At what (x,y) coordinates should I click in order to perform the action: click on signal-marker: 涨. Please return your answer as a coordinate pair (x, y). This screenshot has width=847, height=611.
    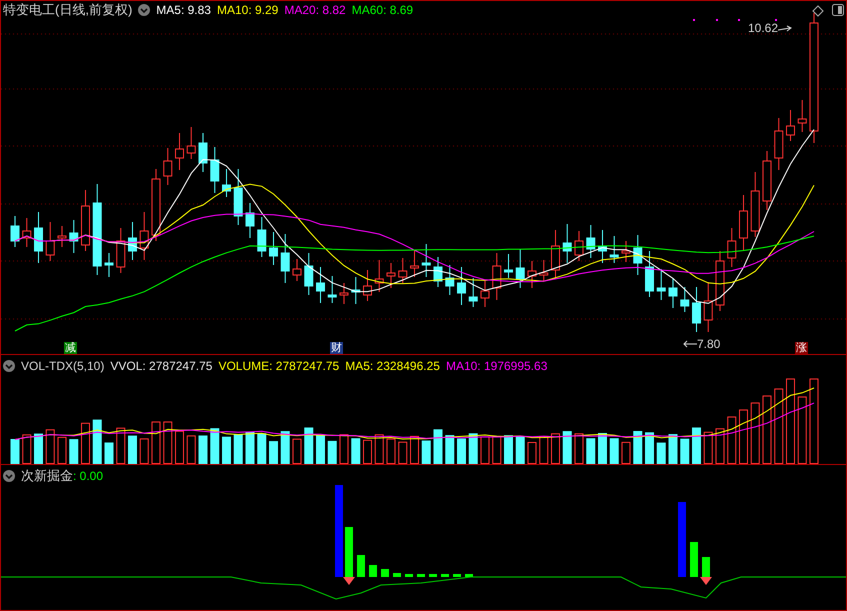
    Looking at the image, I should click on (801, 348).